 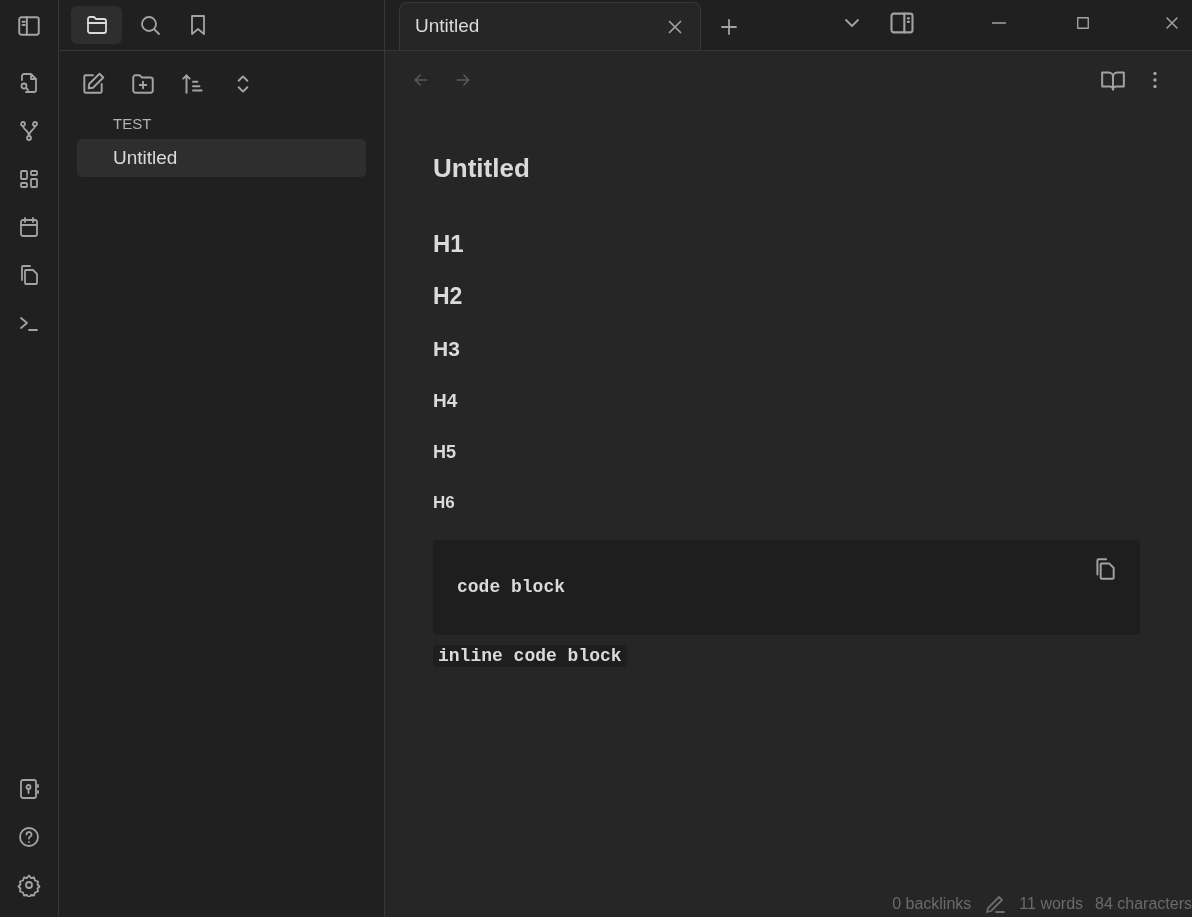 What do you see at coordinates (29, 131) in the screenshot?
I see `graph-icon` at bounding box center [29, 131].